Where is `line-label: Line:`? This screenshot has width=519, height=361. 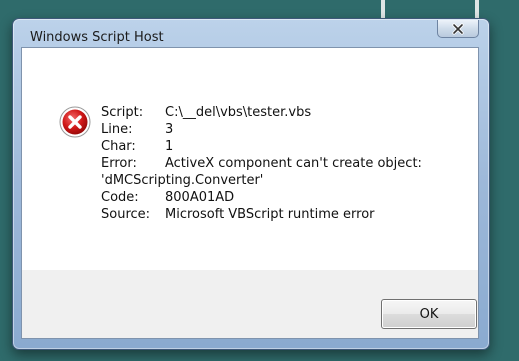 line-label: Line: is located at coordinates (117, 129).